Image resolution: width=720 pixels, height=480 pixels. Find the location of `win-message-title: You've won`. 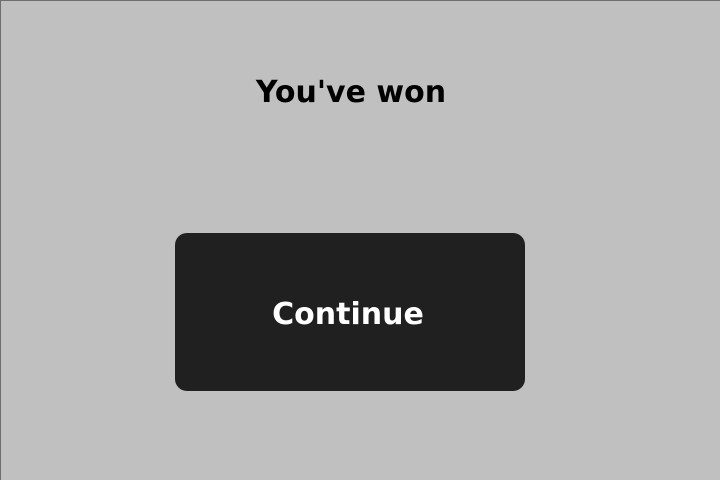

win-message-title: You've won is located at coordinates (351, 92).